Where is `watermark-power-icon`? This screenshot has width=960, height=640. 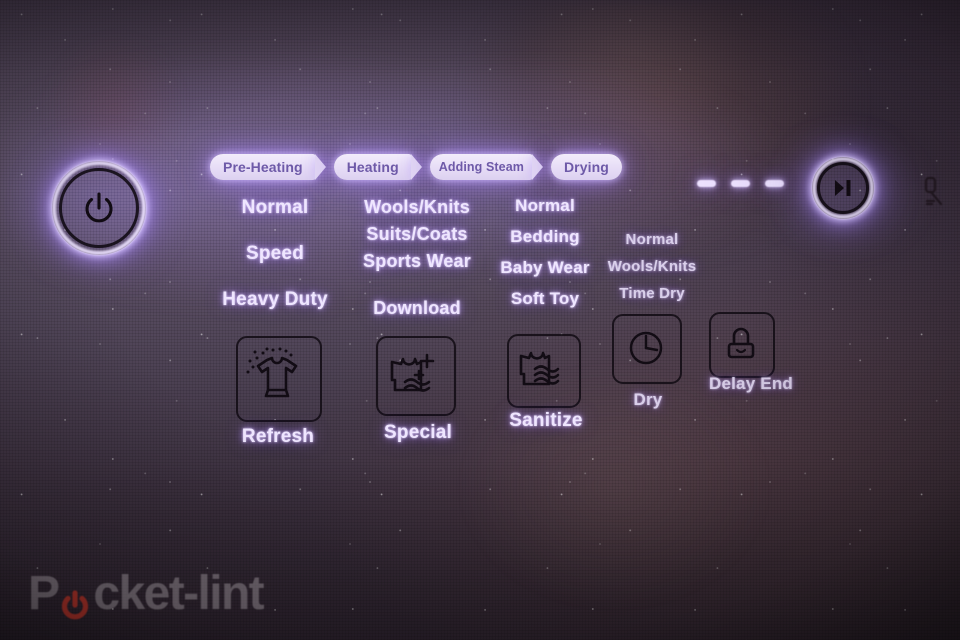
watermark-power-icon is located at coordinates (75, 599).